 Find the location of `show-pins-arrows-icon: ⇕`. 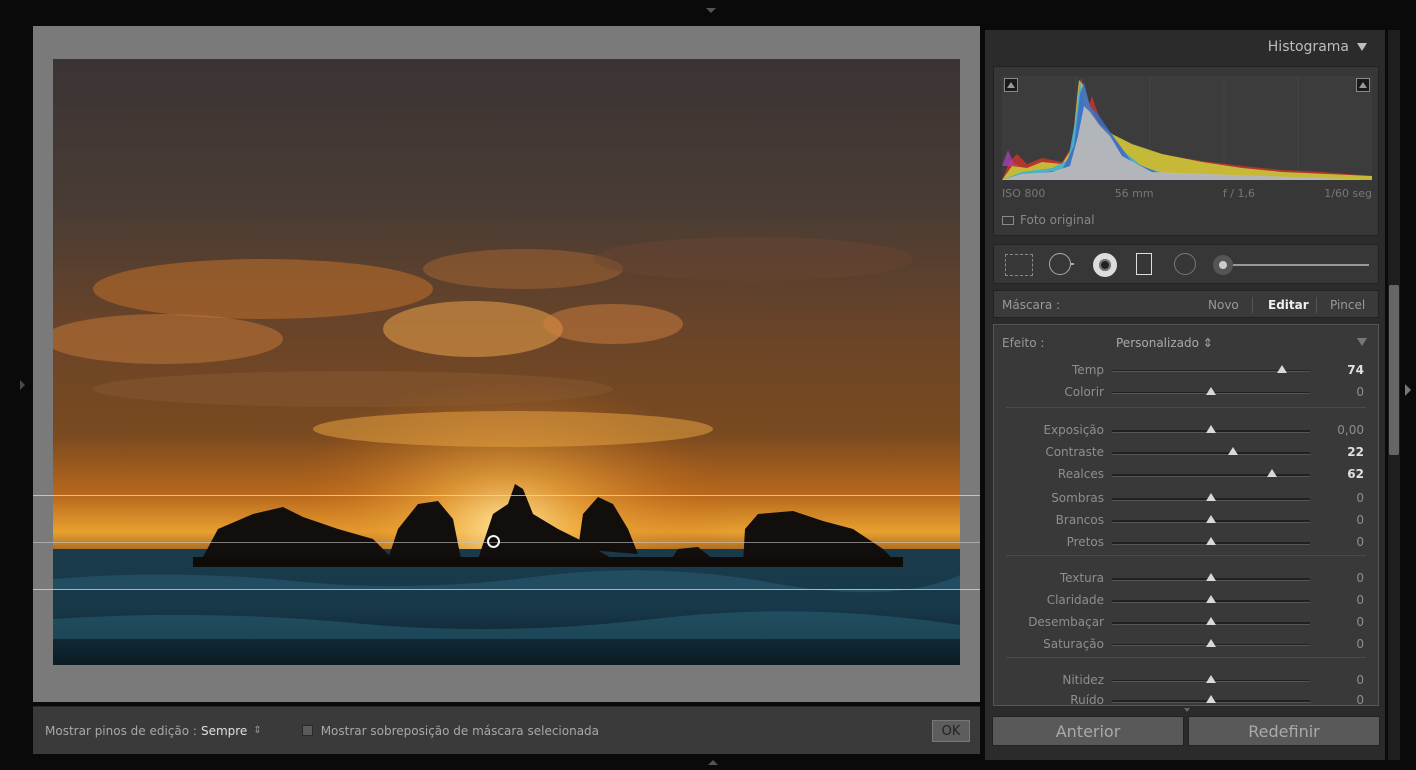

show-pins-arrows-icon: ⇕ is located at coordinates (257, 730).